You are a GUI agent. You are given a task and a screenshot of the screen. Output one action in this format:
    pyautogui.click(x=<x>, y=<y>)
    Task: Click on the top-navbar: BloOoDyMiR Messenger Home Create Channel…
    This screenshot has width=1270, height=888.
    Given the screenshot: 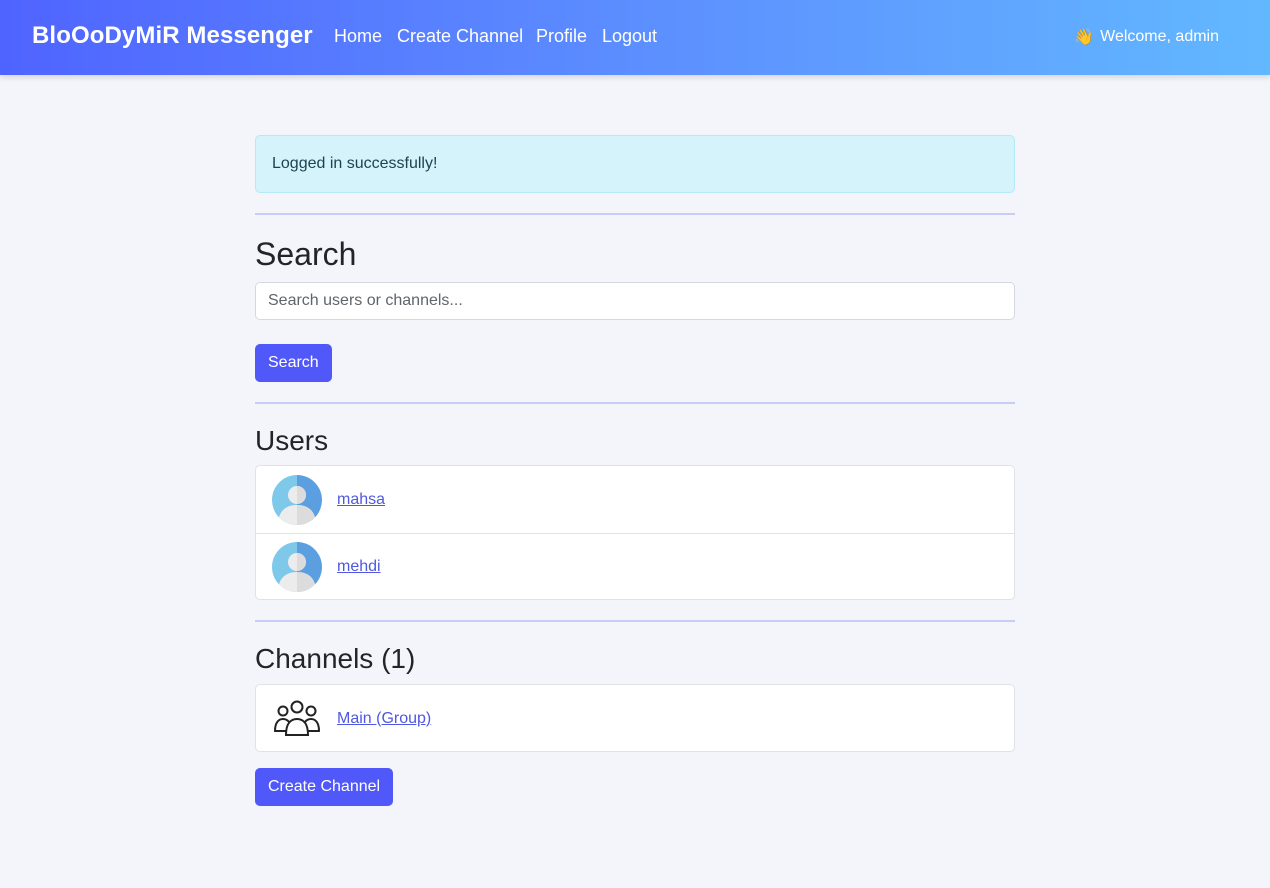 What is the action you would take?
    pyautogui.click(x=635, y=37)
    